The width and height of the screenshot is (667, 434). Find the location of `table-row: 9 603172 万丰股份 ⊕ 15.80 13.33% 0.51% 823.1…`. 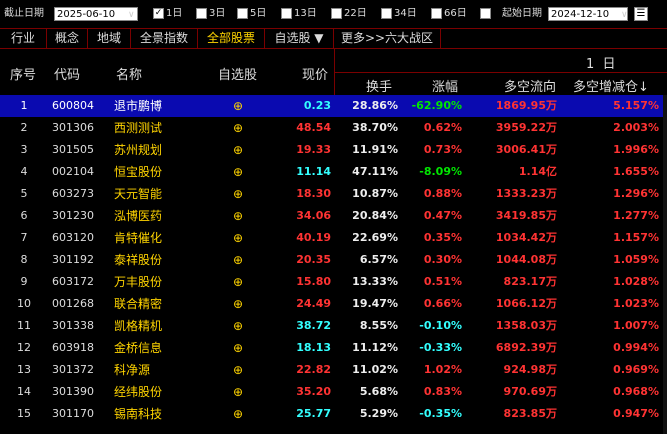

table-row: 9 603172 万丰股份 ⊕ 15.80 13.33% 0.51% 823.1… is located at coordinates (333, 282).